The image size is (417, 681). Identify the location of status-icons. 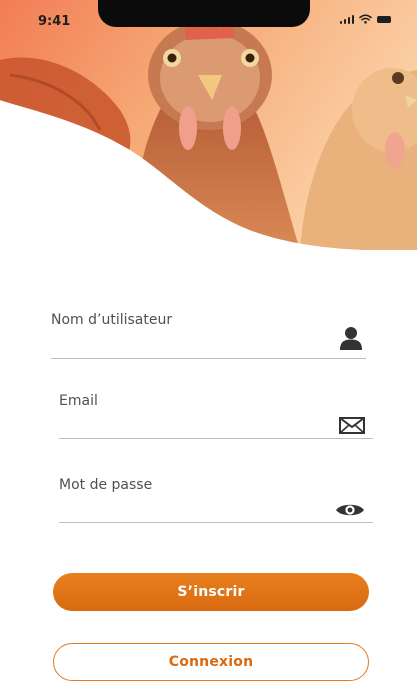
(365, 19).